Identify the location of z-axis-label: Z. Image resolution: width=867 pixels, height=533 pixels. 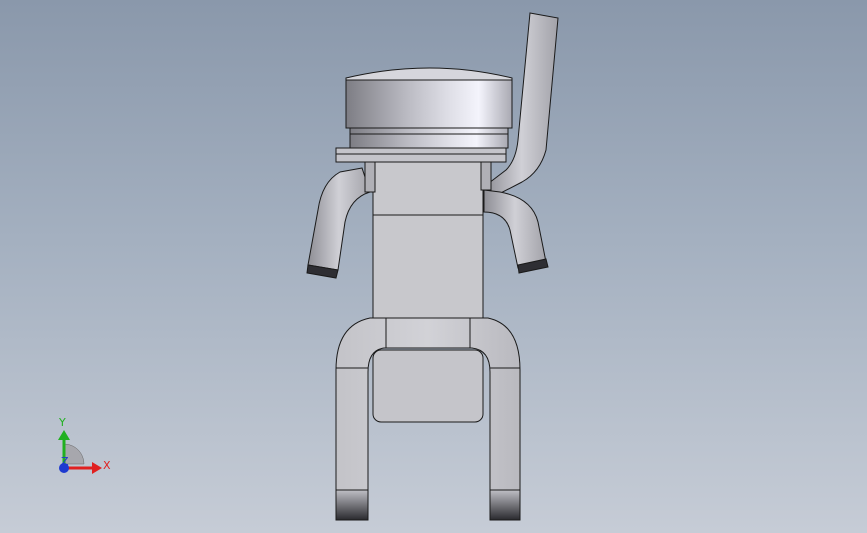
(65, 461).